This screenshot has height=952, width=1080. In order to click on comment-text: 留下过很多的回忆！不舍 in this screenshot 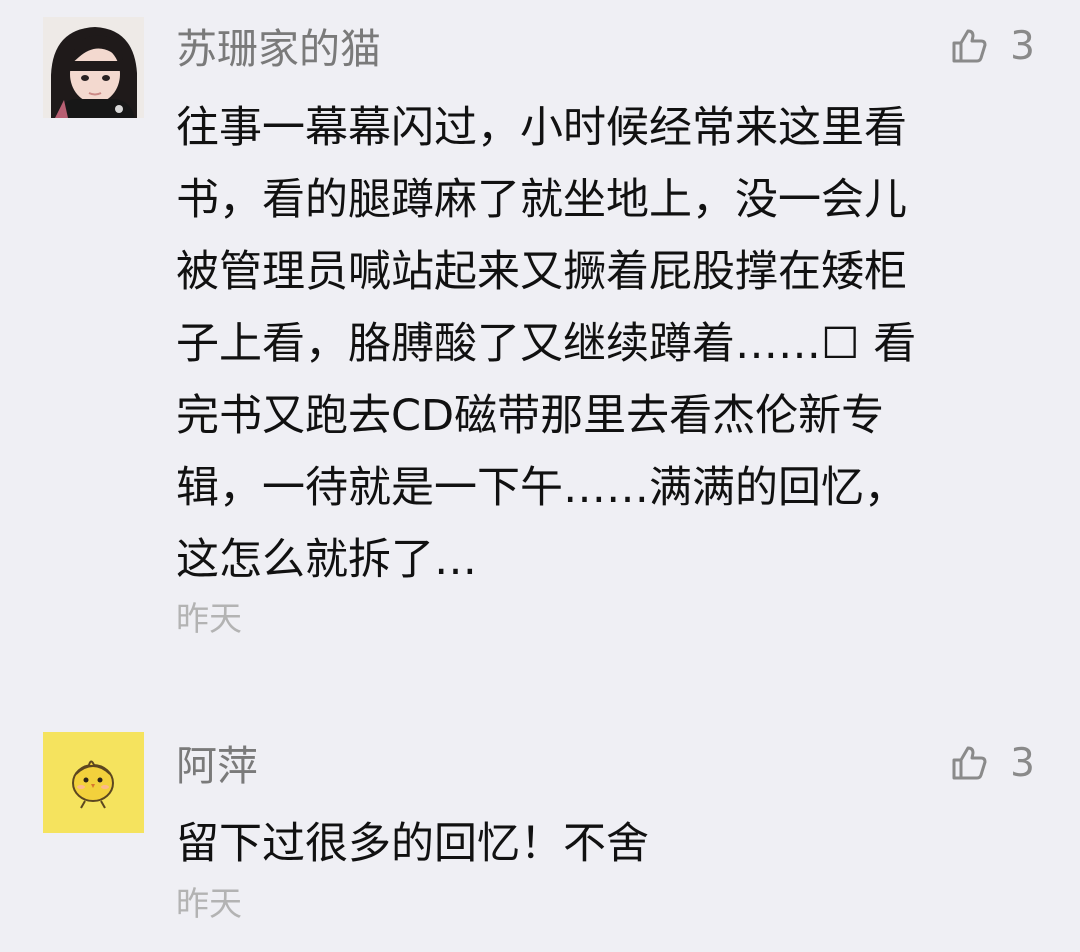, I will do `click(412, 844)`.